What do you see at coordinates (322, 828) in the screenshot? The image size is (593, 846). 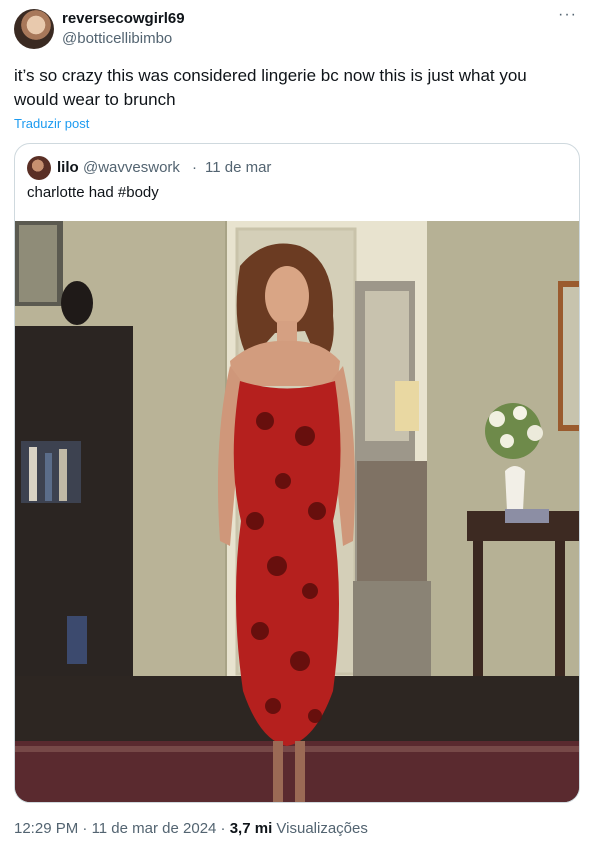 I see `views-label: Visualizações` at bounding box center [322, 828].